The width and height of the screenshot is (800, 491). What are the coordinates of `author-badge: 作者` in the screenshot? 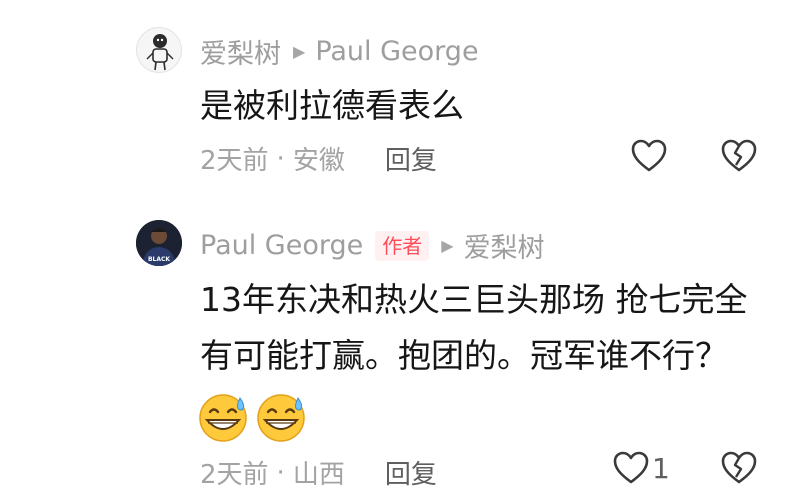 It's located at (402, 245).